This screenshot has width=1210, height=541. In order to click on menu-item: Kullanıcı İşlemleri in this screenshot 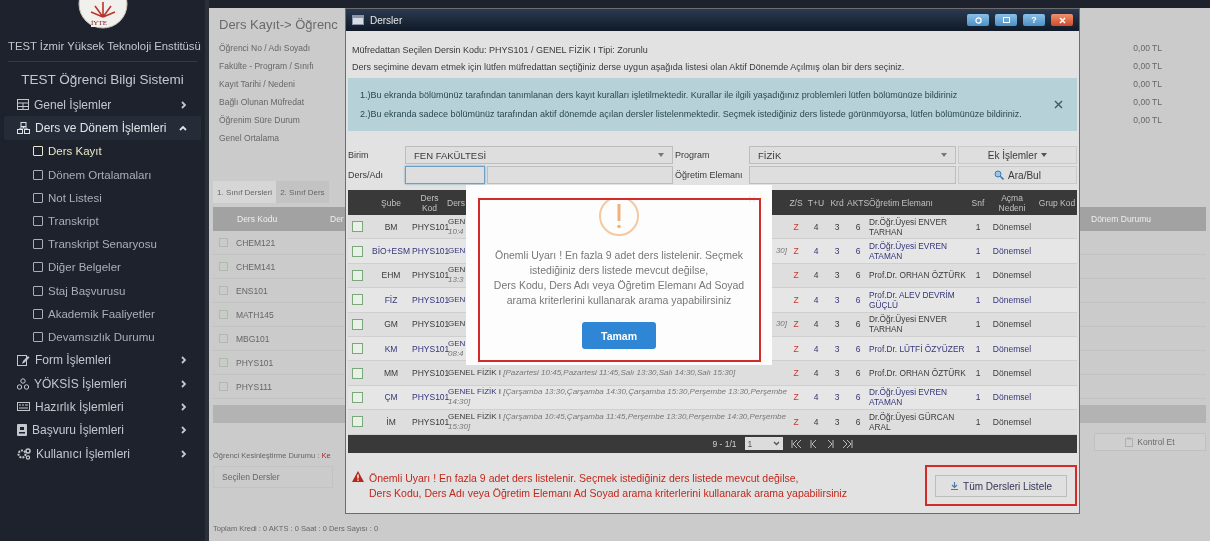, I will do `click(102, 454)`.